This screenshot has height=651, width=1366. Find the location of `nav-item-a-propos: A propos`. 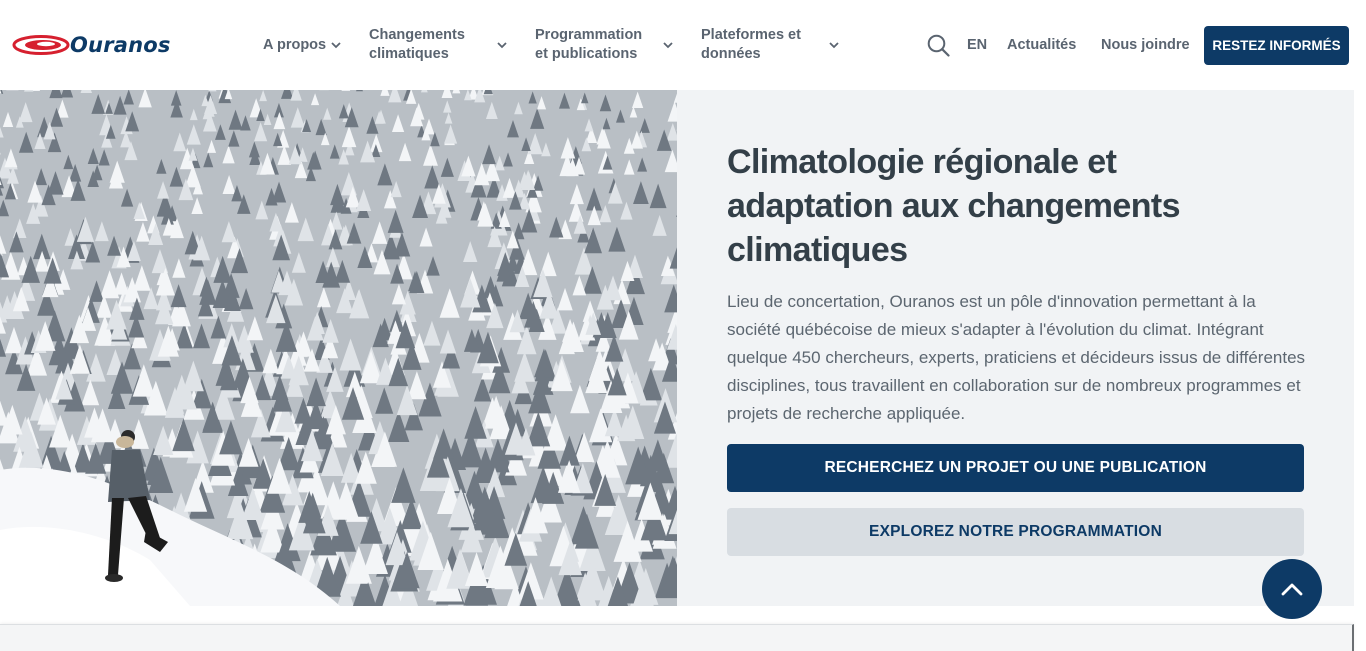

nav-item-a-propos: A propos is located at coordinates (308, 45).